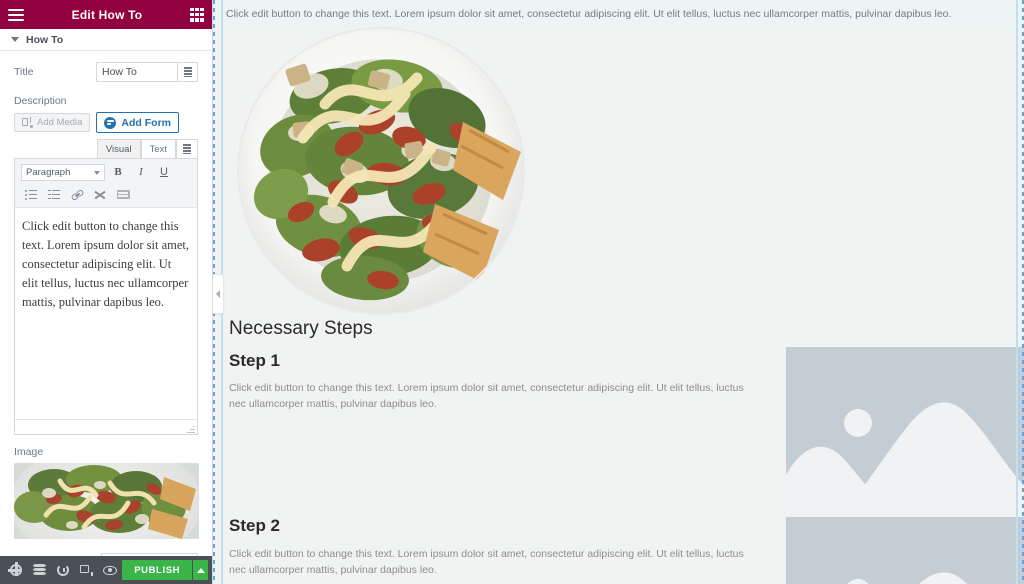  Describe the element at coordinates (149, 554) in the screenshot. I see `image-size-select: Full` at that location.